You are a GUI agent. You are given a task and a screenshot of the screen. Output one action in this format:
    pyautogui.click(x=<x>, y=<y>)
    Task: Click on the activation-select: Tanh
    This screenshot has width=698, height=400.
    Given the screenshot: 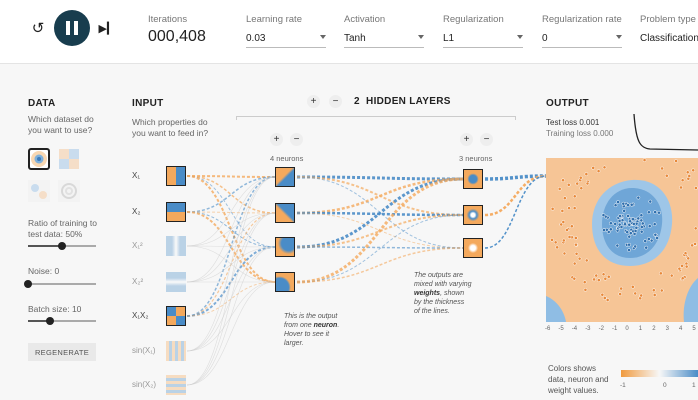 What is the action you would take?
    pyautogui.click(x=384, y=40)
    